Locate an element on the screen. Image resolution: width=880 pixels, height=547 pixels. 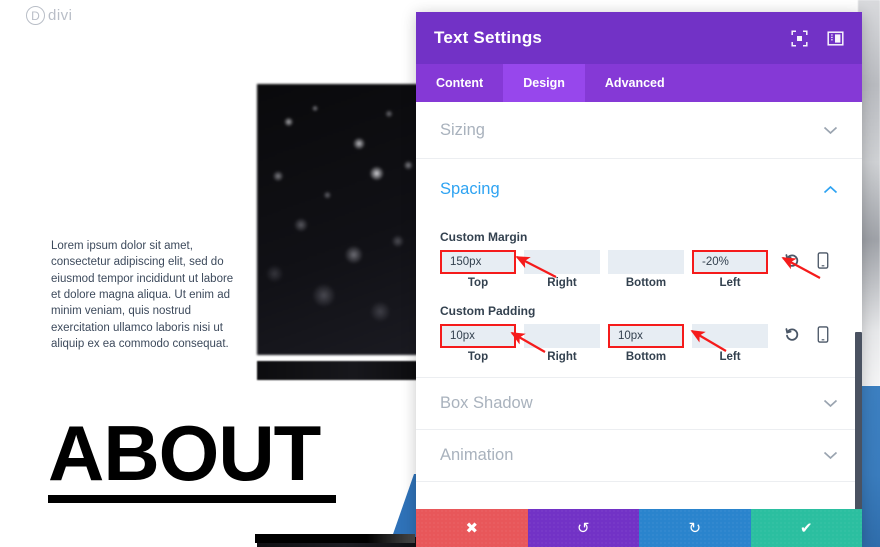
margin-top-cell: 150px Top is located at coordinates (478, 269).